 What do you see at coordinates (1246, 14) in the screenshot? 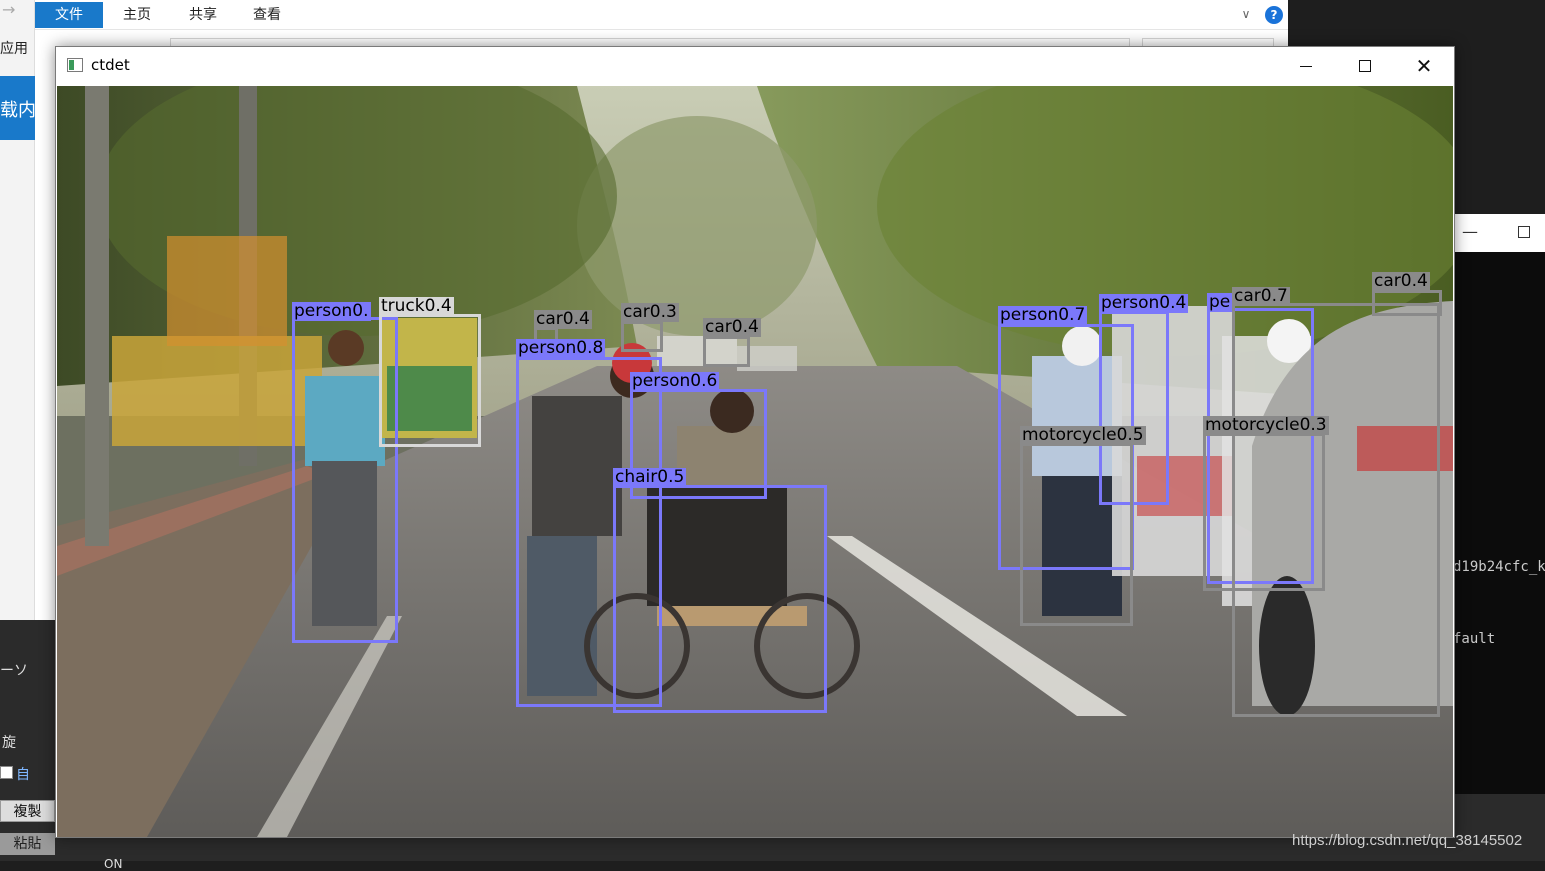
I see `chevron-down-icon: ∨` at bounding box center [1246, 14].